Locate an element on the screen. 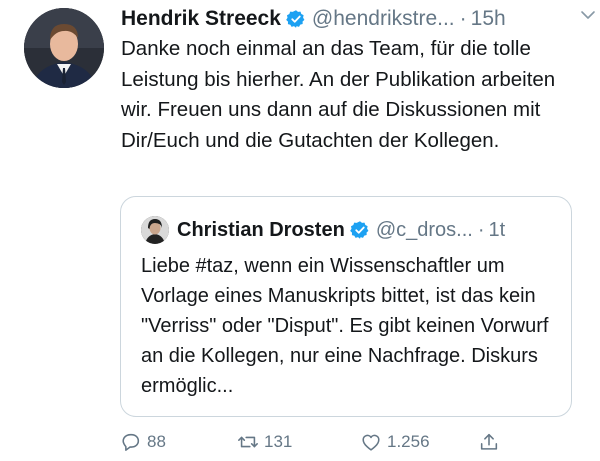 The height and width of the screenshot is (461, 600). quoted-author-name: Christian Drosten is located at coordinates (261, 230).